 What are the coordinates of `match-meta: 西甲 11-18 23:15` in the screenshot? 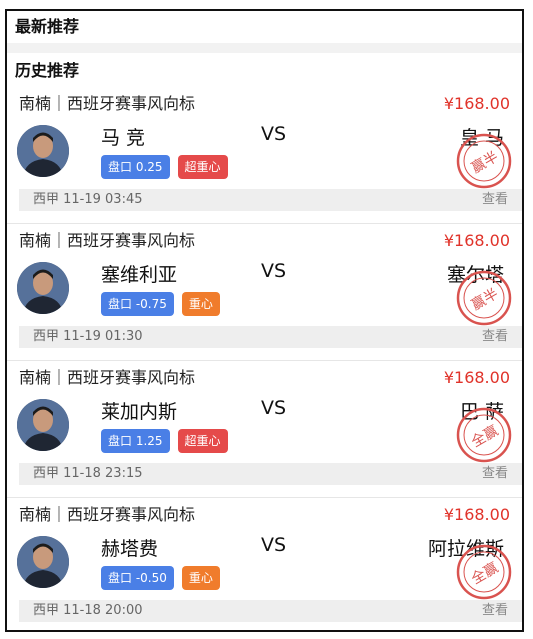 It's located at (88, 473).